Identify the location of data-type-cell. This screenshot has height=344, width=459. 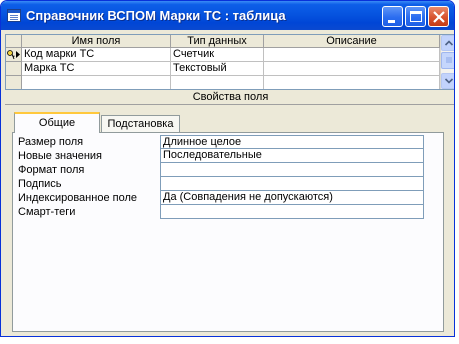
(217, 82).